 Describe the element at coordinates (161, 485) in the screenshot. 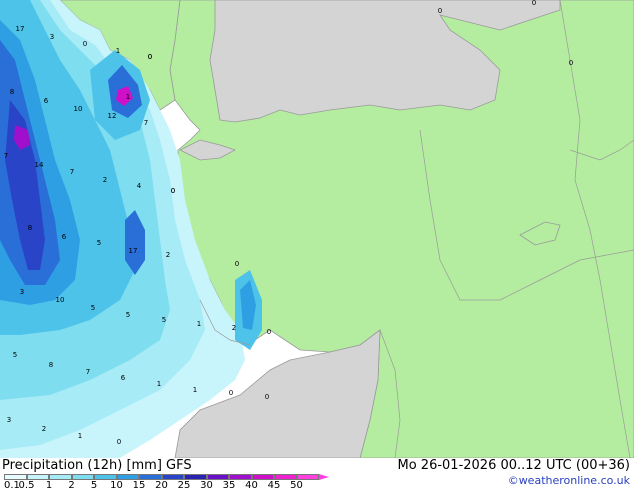

I see `legend-label: 20` at that location.